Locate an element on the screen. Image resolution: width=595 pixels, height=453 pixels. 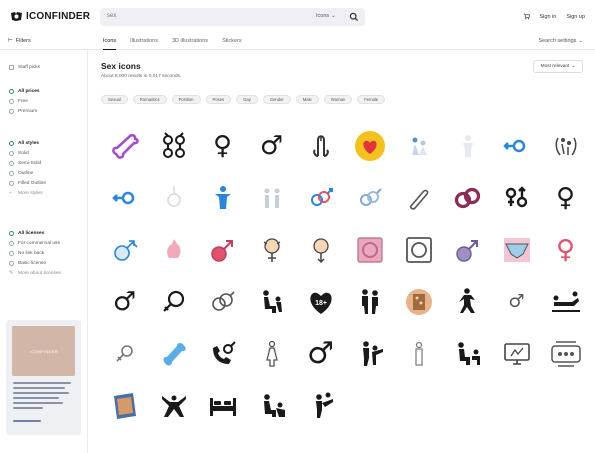
tab-illustrations: Illustrations is located at coordinates (144, 41).